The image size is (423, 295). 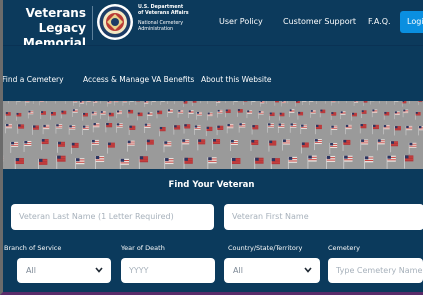 What do you see at coordinates (319, 21) in the screenshot?
I see `customer-support-link: Customer Support` at bounding box center [319, 21].